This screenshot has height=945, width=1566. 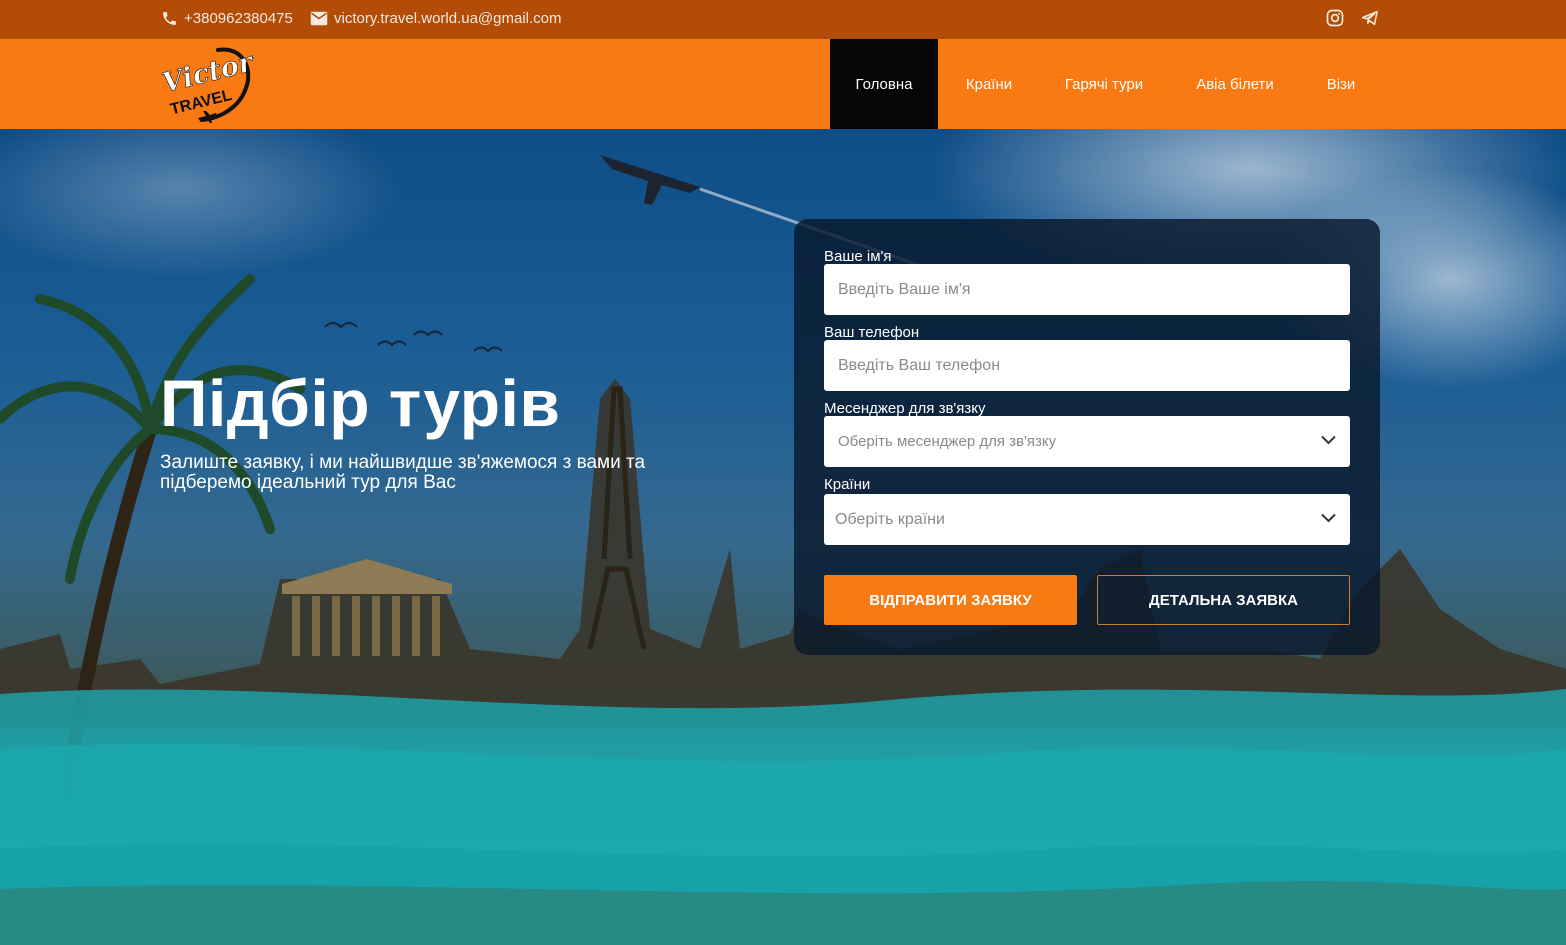 I want to click on instagram-icon, so click(x=1335, y=18).